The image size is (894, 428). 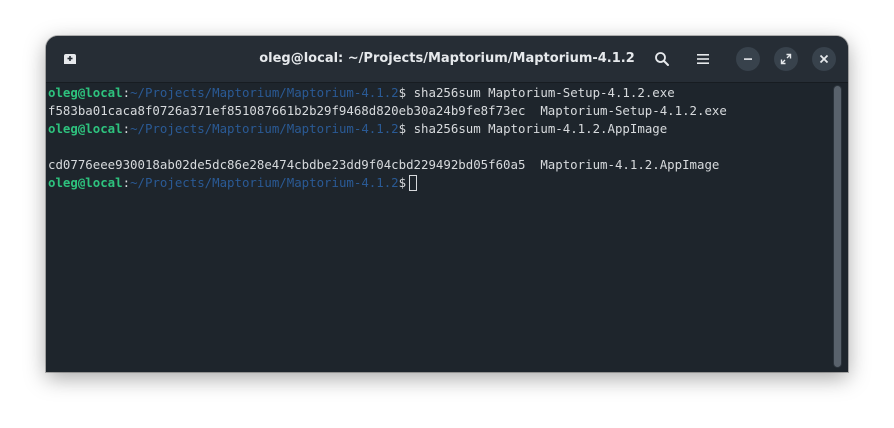 I want to click on close-button, so click(x=824, y=59).